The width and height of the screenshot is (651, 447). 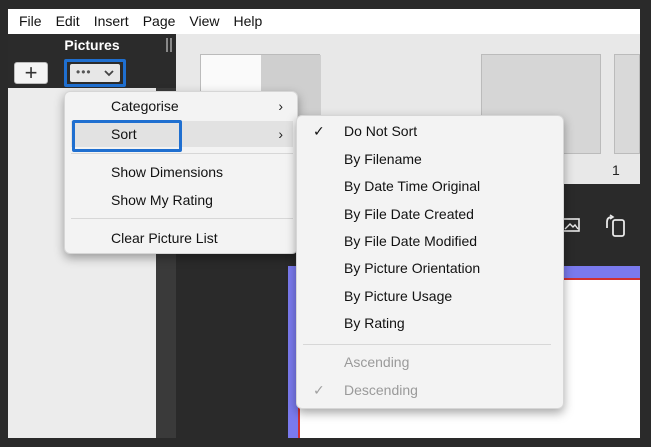 I want to click on sort-option-by-picture-usage: By Picture Usage, so click(x=431, y=296).